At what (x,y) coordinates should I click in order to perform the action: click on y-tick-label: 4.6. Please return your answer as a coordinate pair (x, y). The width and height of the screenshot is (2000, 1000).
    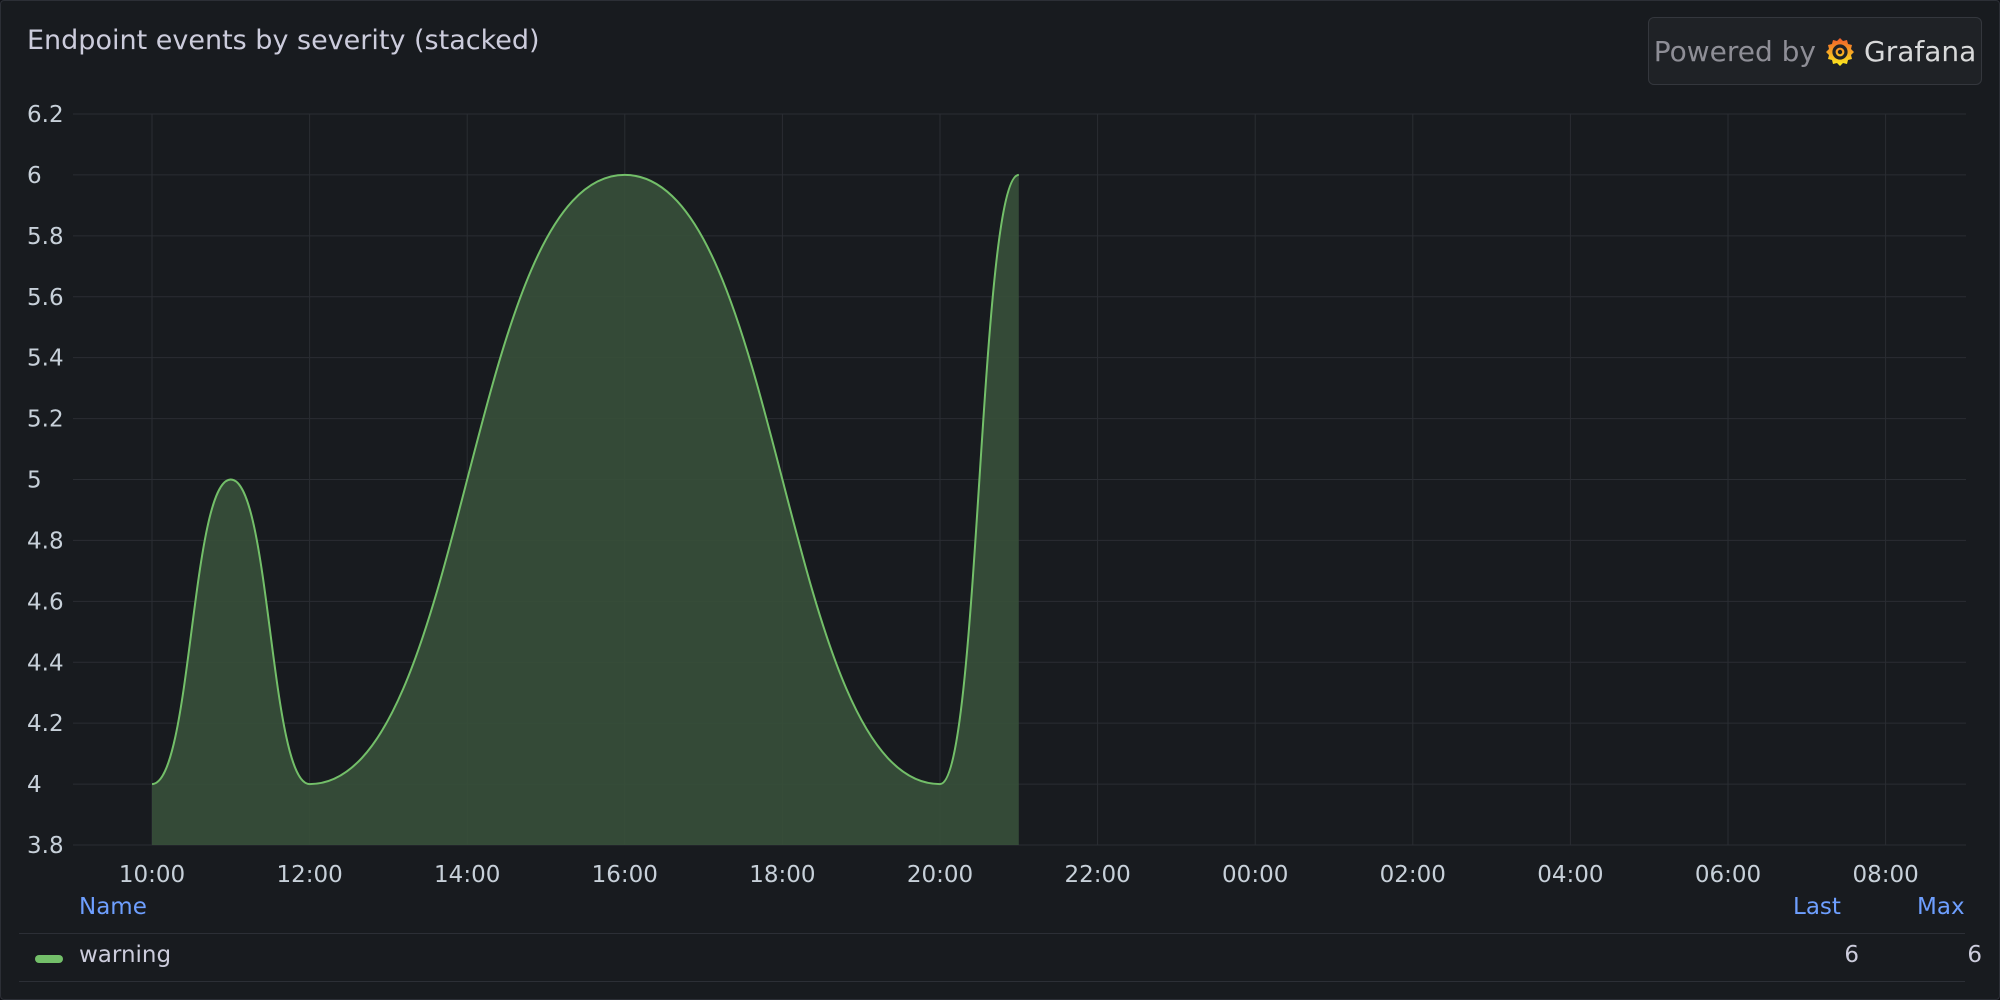
    Looking at the image, I should click on (45, 602).